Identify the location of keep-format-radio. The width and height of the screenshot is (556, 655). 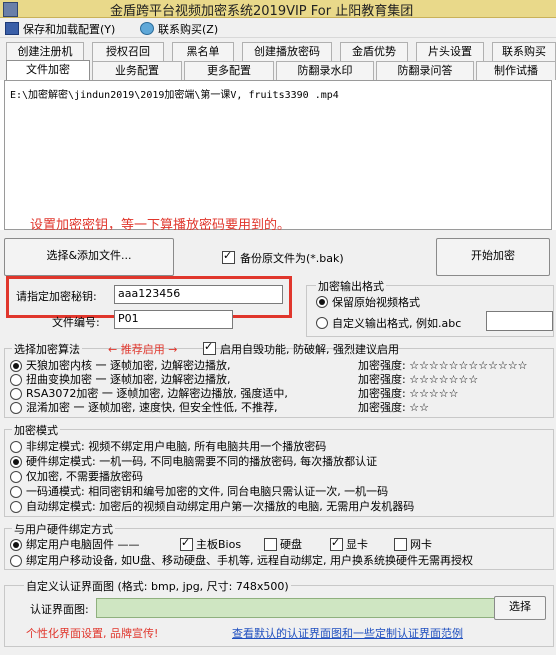
(322, 302).